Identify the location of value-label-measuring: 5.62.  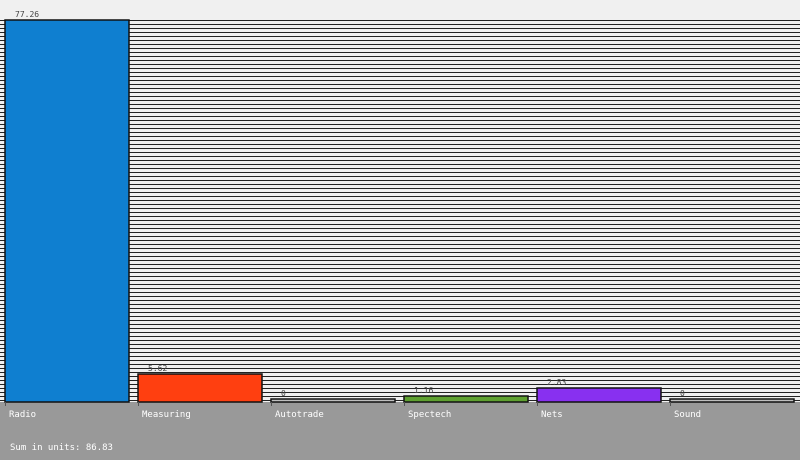
(157, 368).